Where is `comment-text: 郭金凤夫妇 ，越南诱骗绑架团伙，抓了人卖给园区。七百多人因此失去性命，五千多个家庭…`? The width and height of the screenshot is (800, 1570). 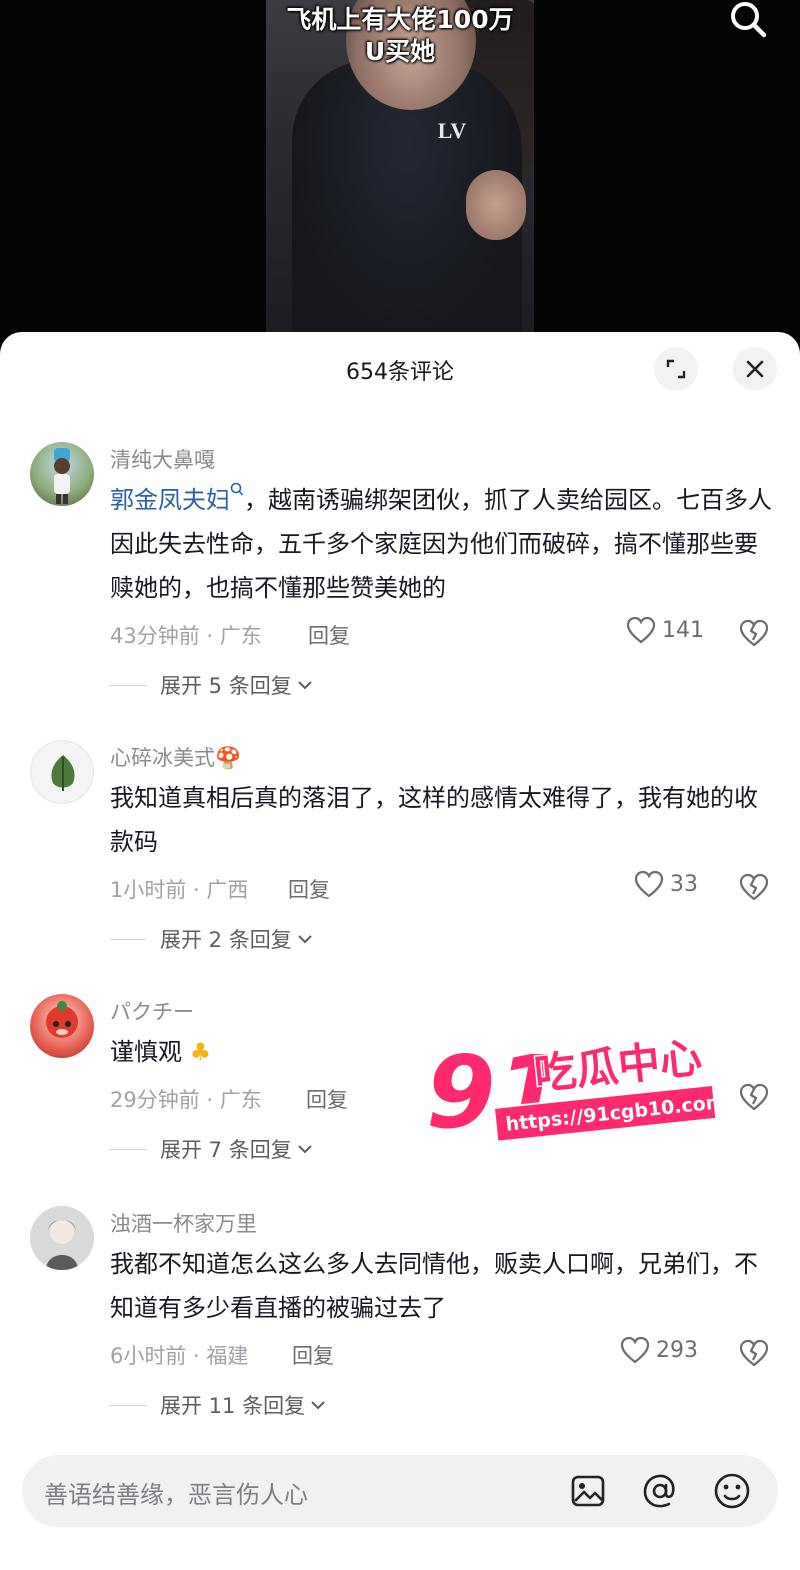
comment-text: 郭金凤夫妇 ，越南诱骗绑架团伙，抓了人卖给园区。七百多人因此失去性命，五千多个家庭… is located at coordinates (442, 544).